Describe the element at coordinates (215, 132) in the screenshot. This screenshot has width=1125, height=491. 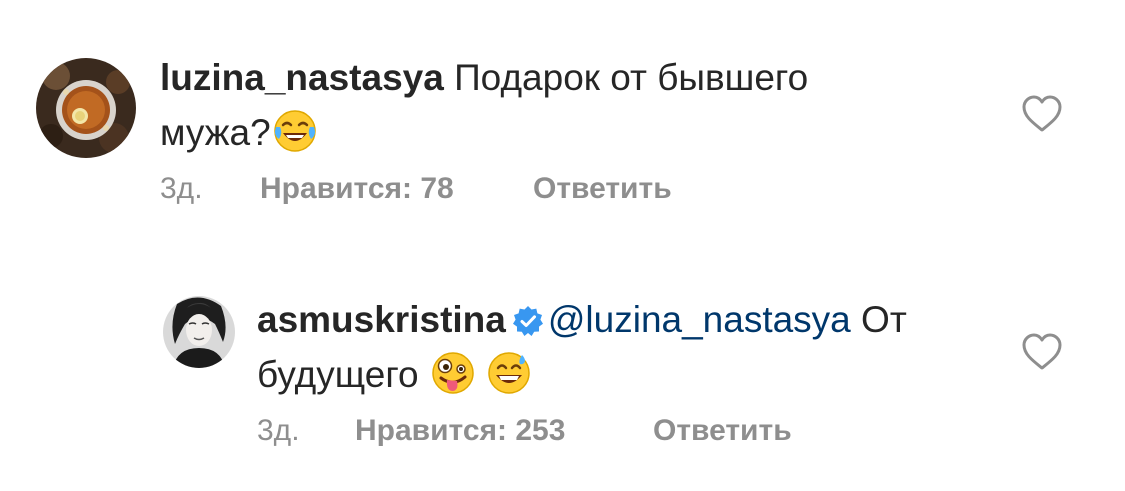
I see `comment-text-line2: мужа?` at that location.